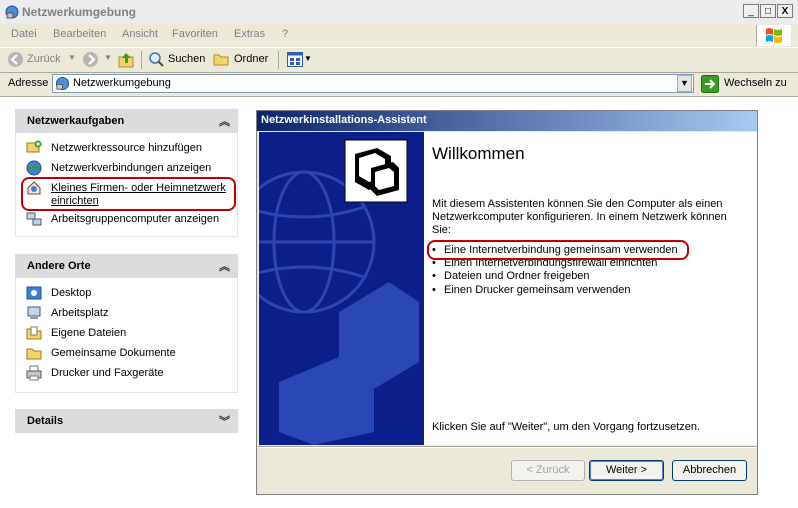  What do you see at coordinates (34, 219) in the screenshot?
I see `workgroup-computers-icon` at bounding box center [34, 219].